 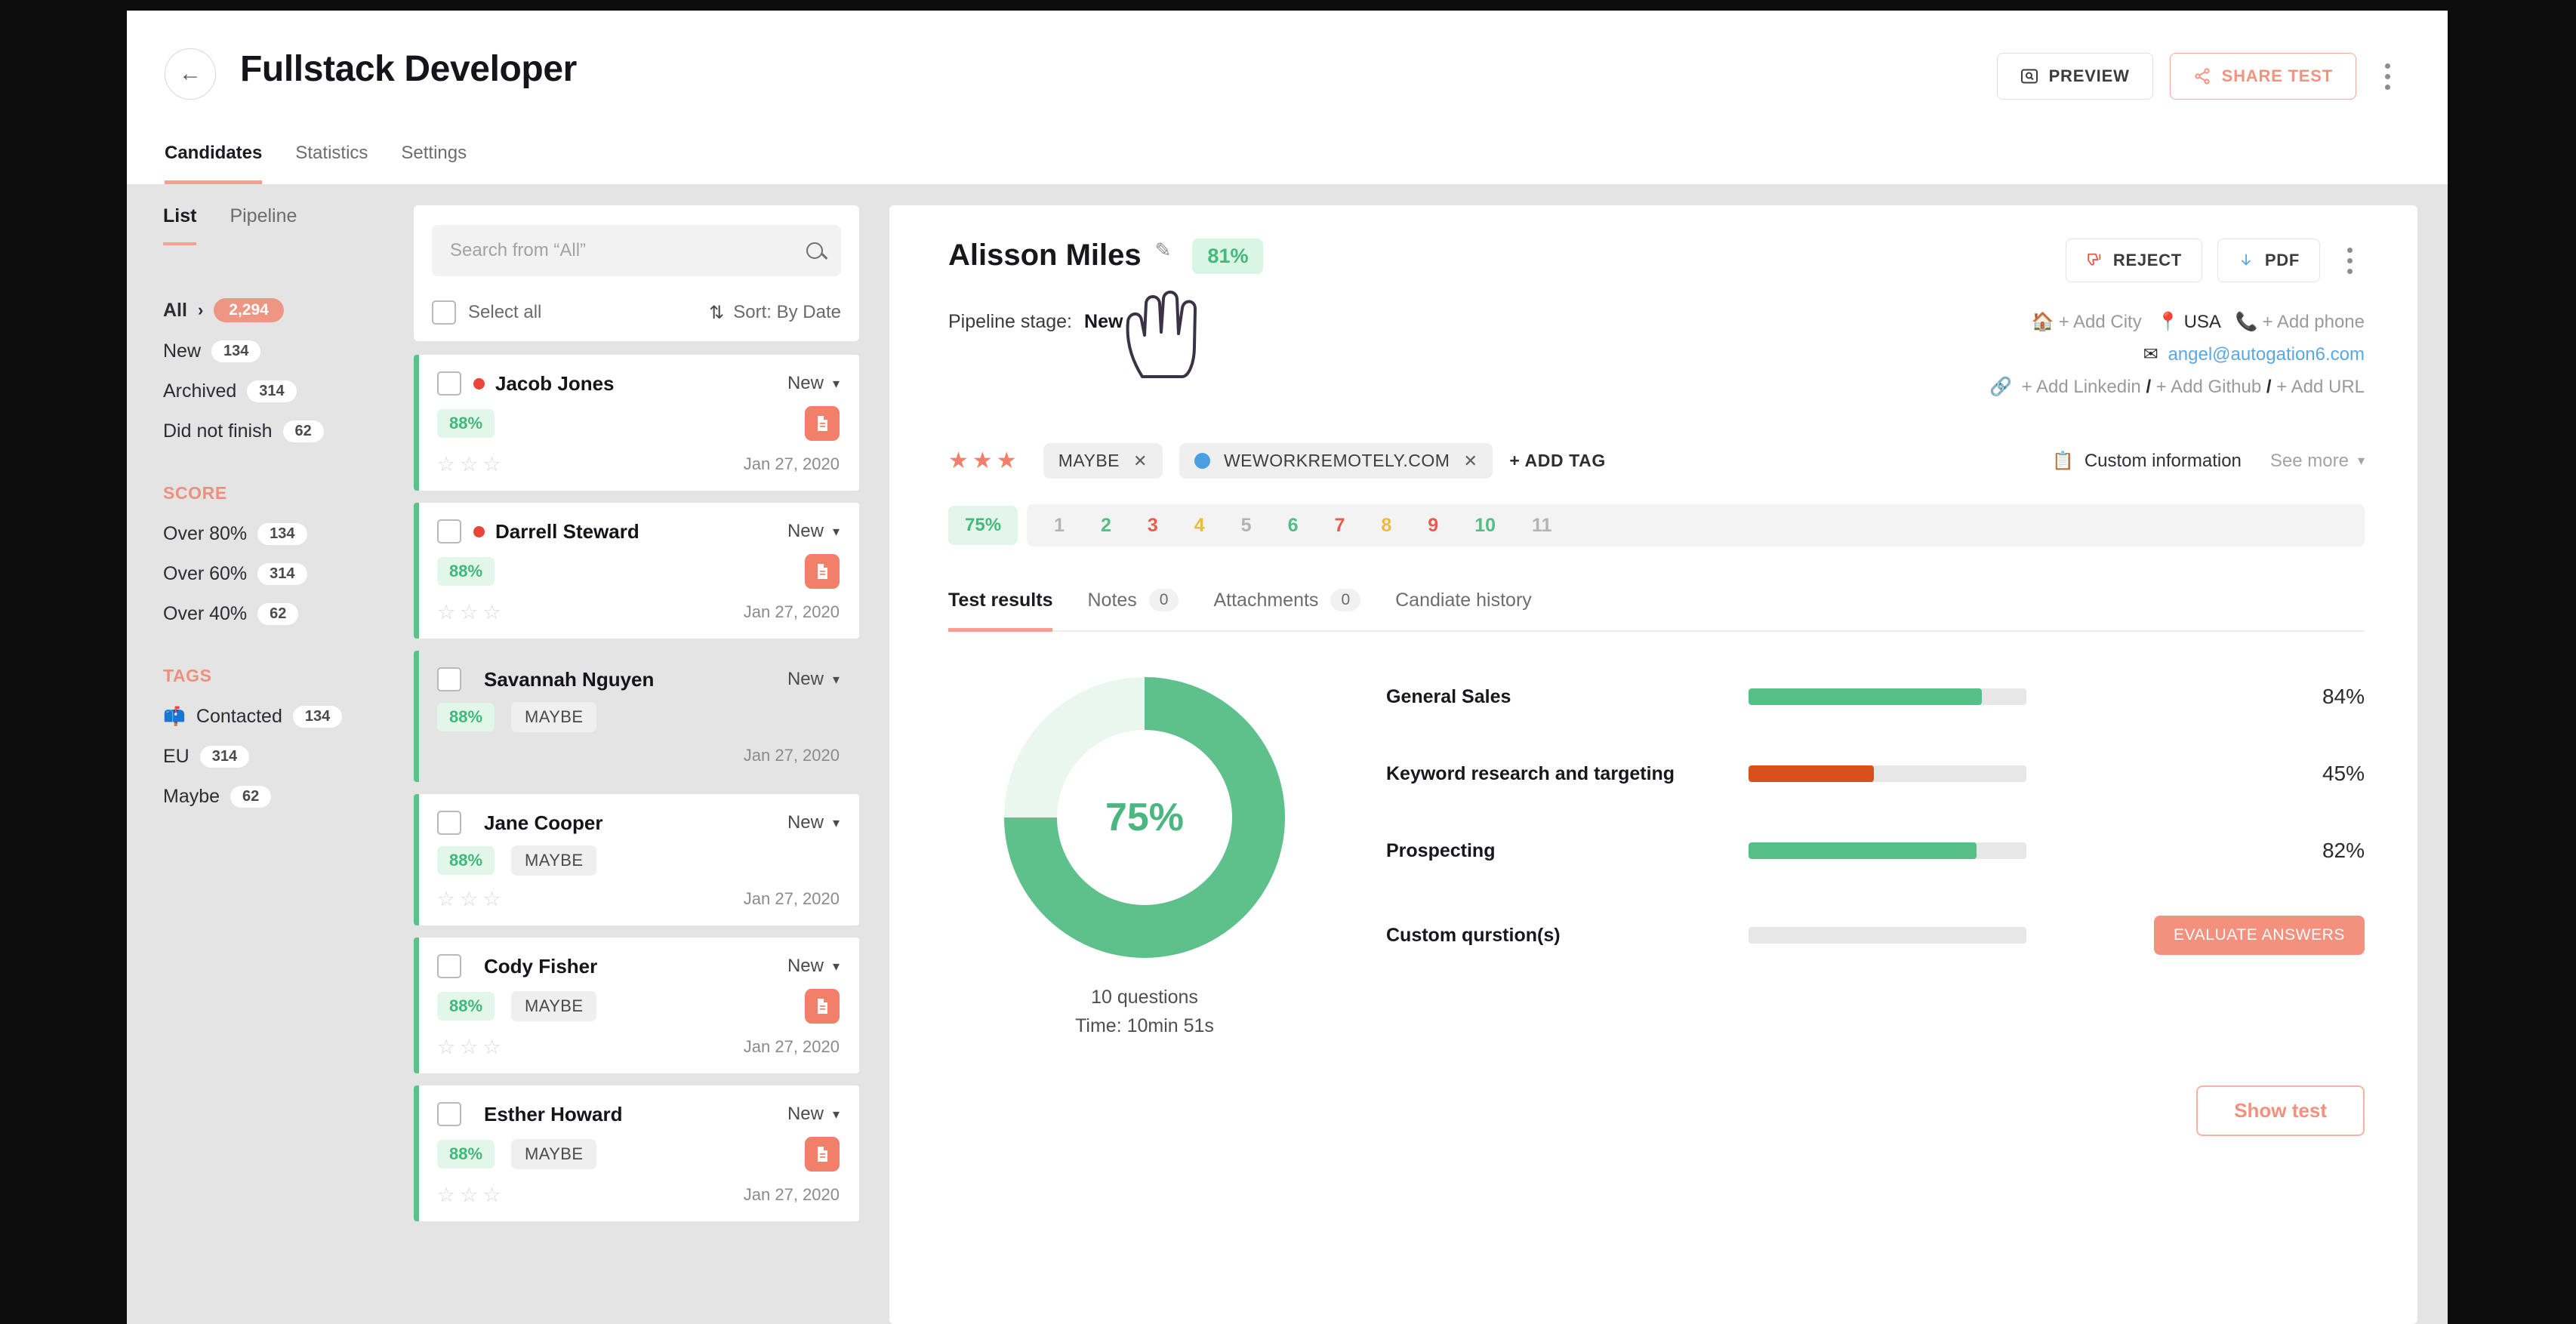 What do you see at coordinates (1541, 526) in the screenshot?
I see `question-number: 11` at bounding box center [1541, 526].